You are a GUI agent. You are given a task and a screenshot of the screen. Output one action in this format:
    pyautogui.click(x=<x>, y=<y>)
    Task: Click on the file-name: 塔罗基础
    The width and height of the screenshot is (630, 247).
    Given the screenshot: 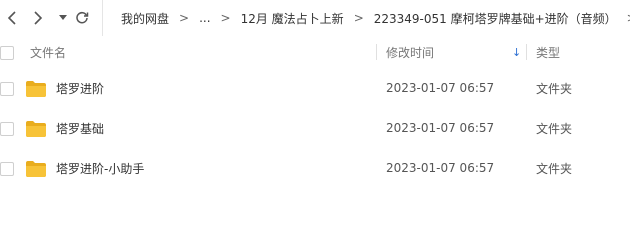 What is the action you would take?
    pyautogui.click(x=80, y=128)
    